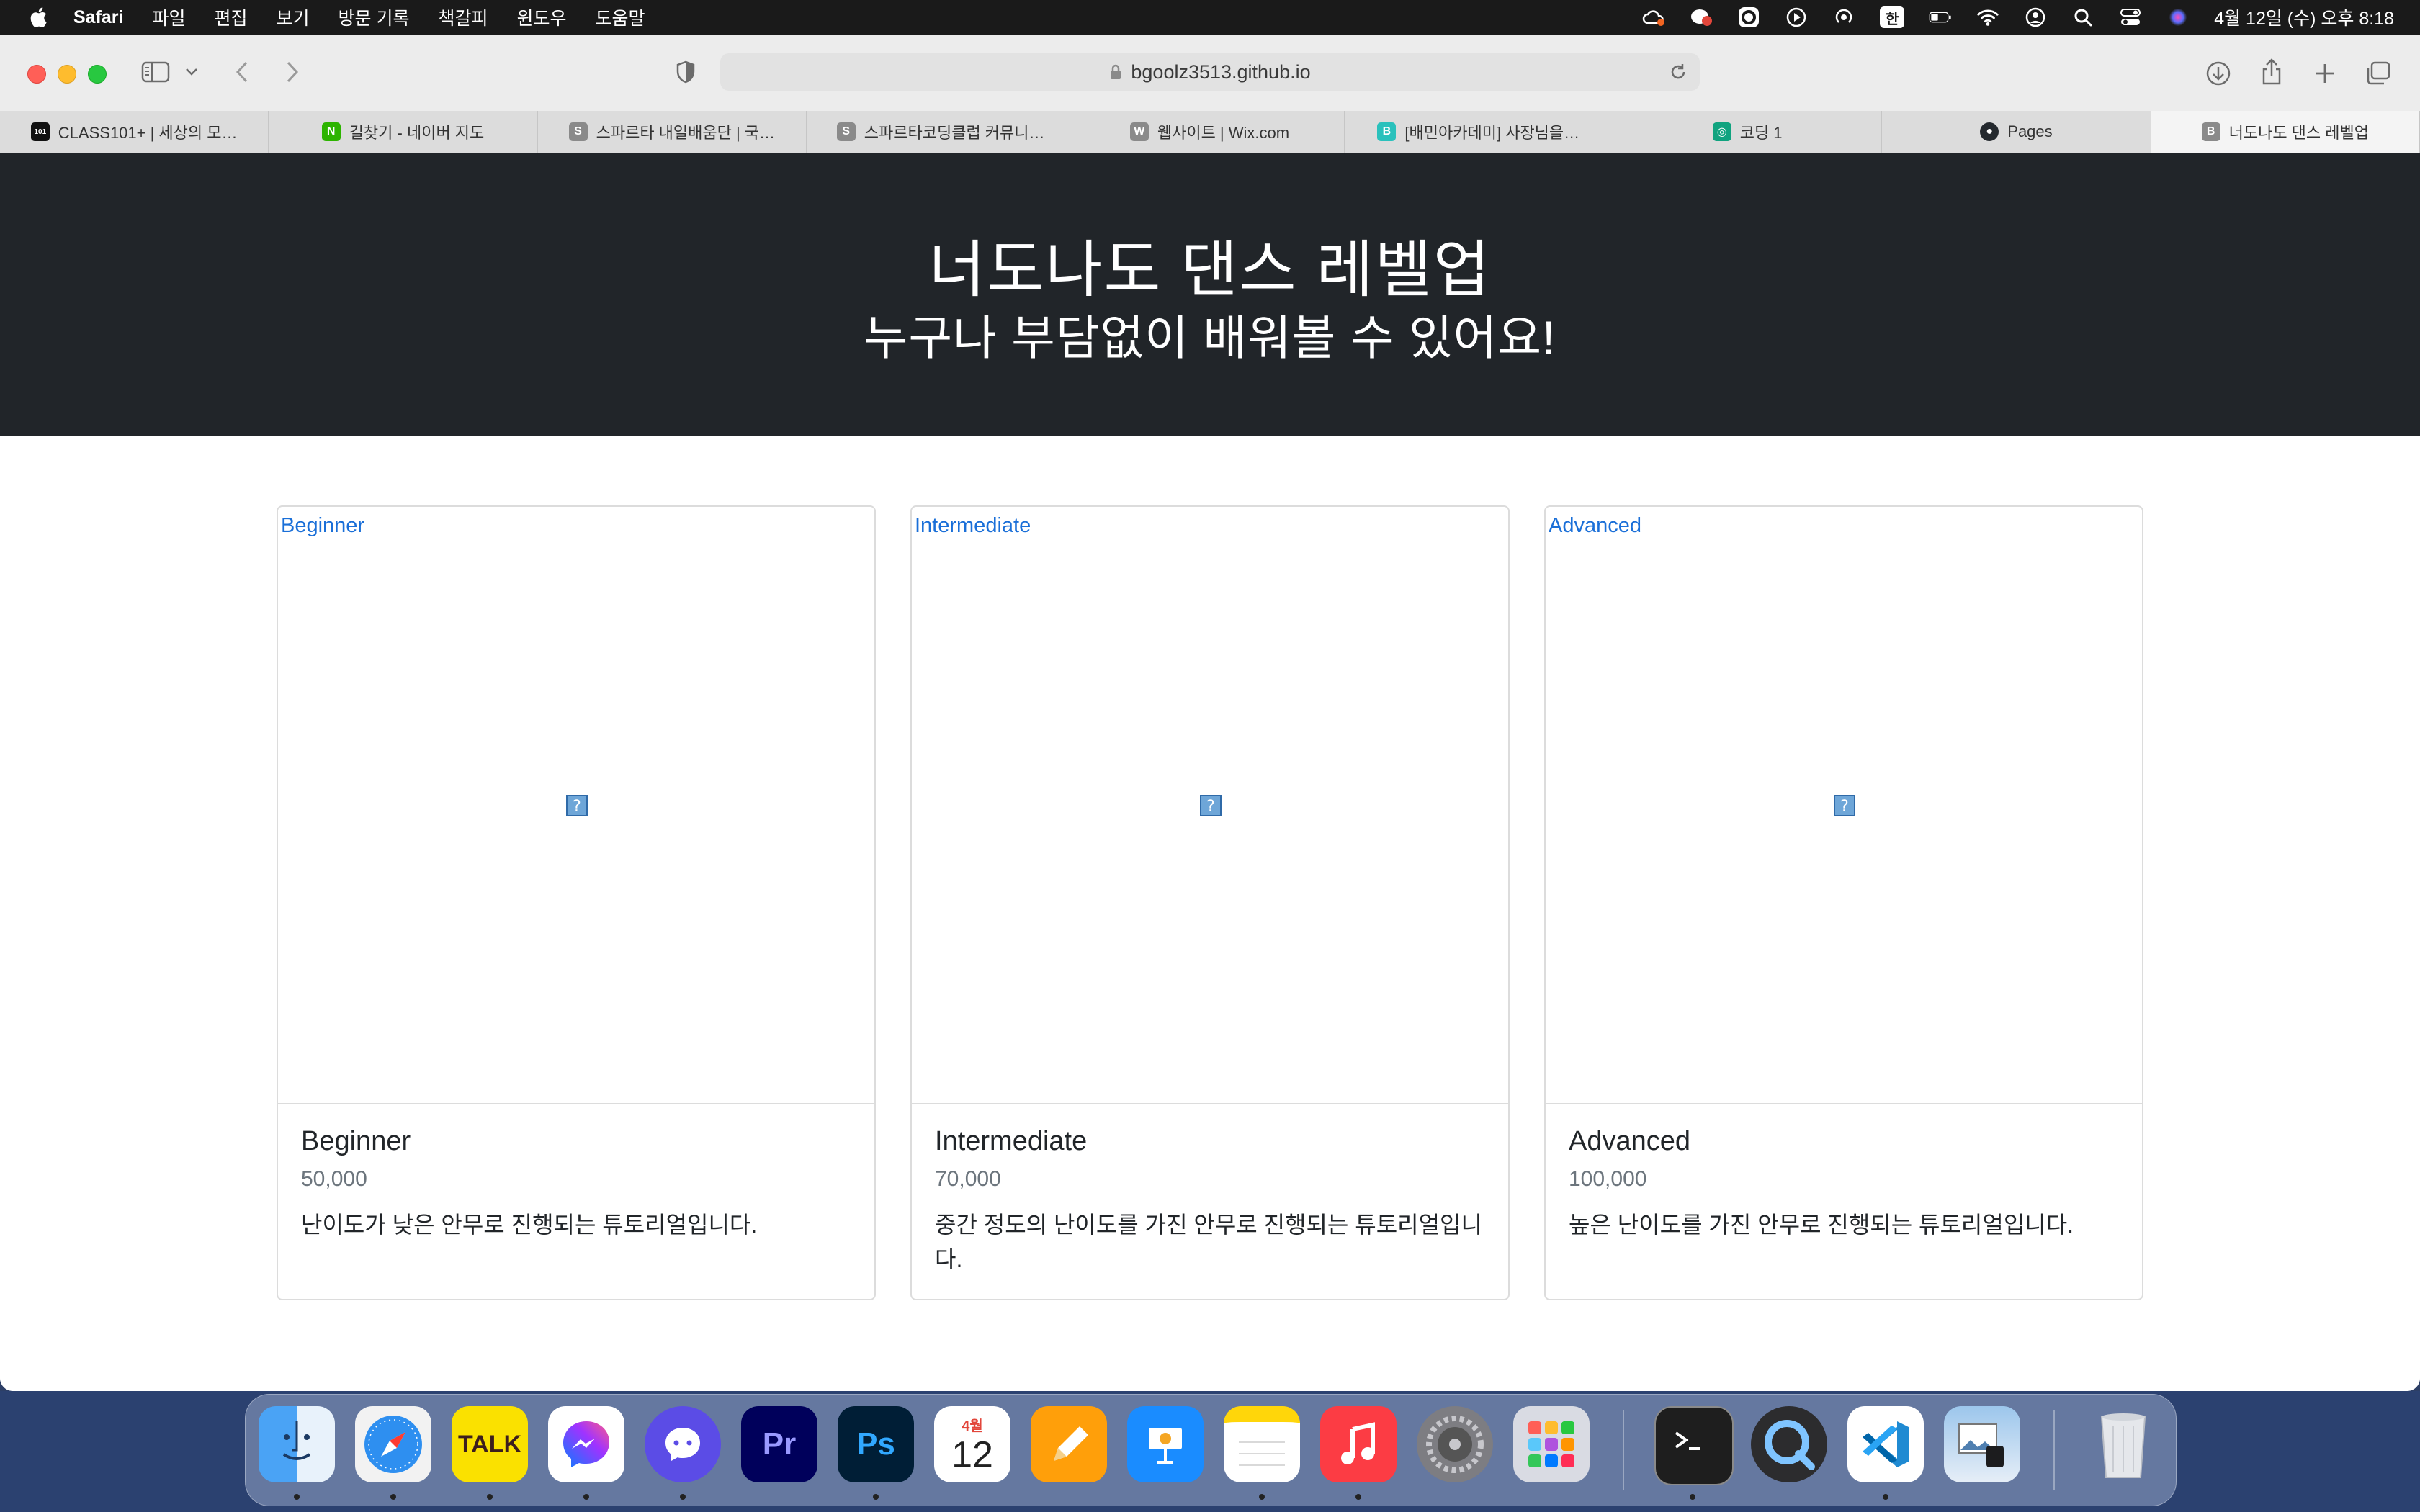 The image size is (2420, 1512). I want to click on page-subtitle: 누구나 부담없이 배워볼 수 있어요!, so click(1210, 337).